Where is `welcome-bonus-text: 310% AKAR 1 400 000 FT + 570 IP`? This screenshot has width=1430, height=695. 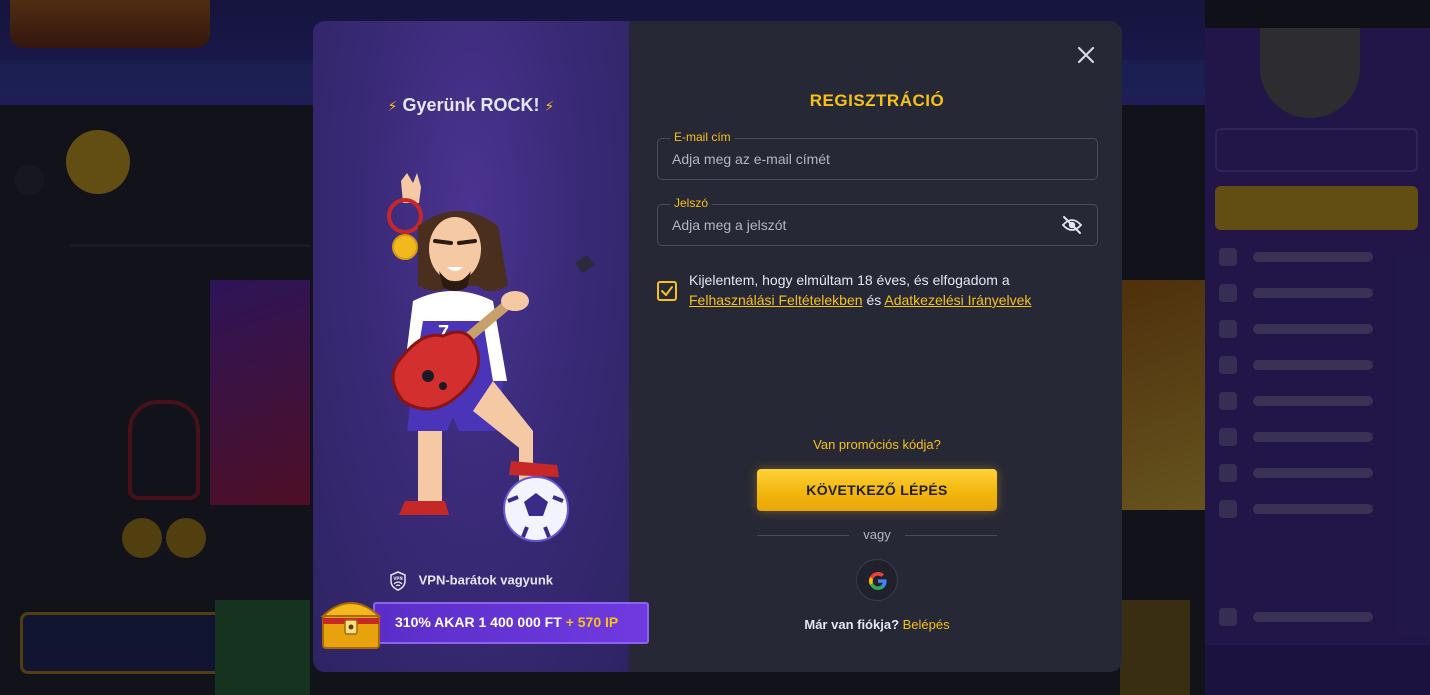 welcome-bonus-text: 310% AKAR 1 400 000 FT + 570 IP is located at coordinates (506, 622).